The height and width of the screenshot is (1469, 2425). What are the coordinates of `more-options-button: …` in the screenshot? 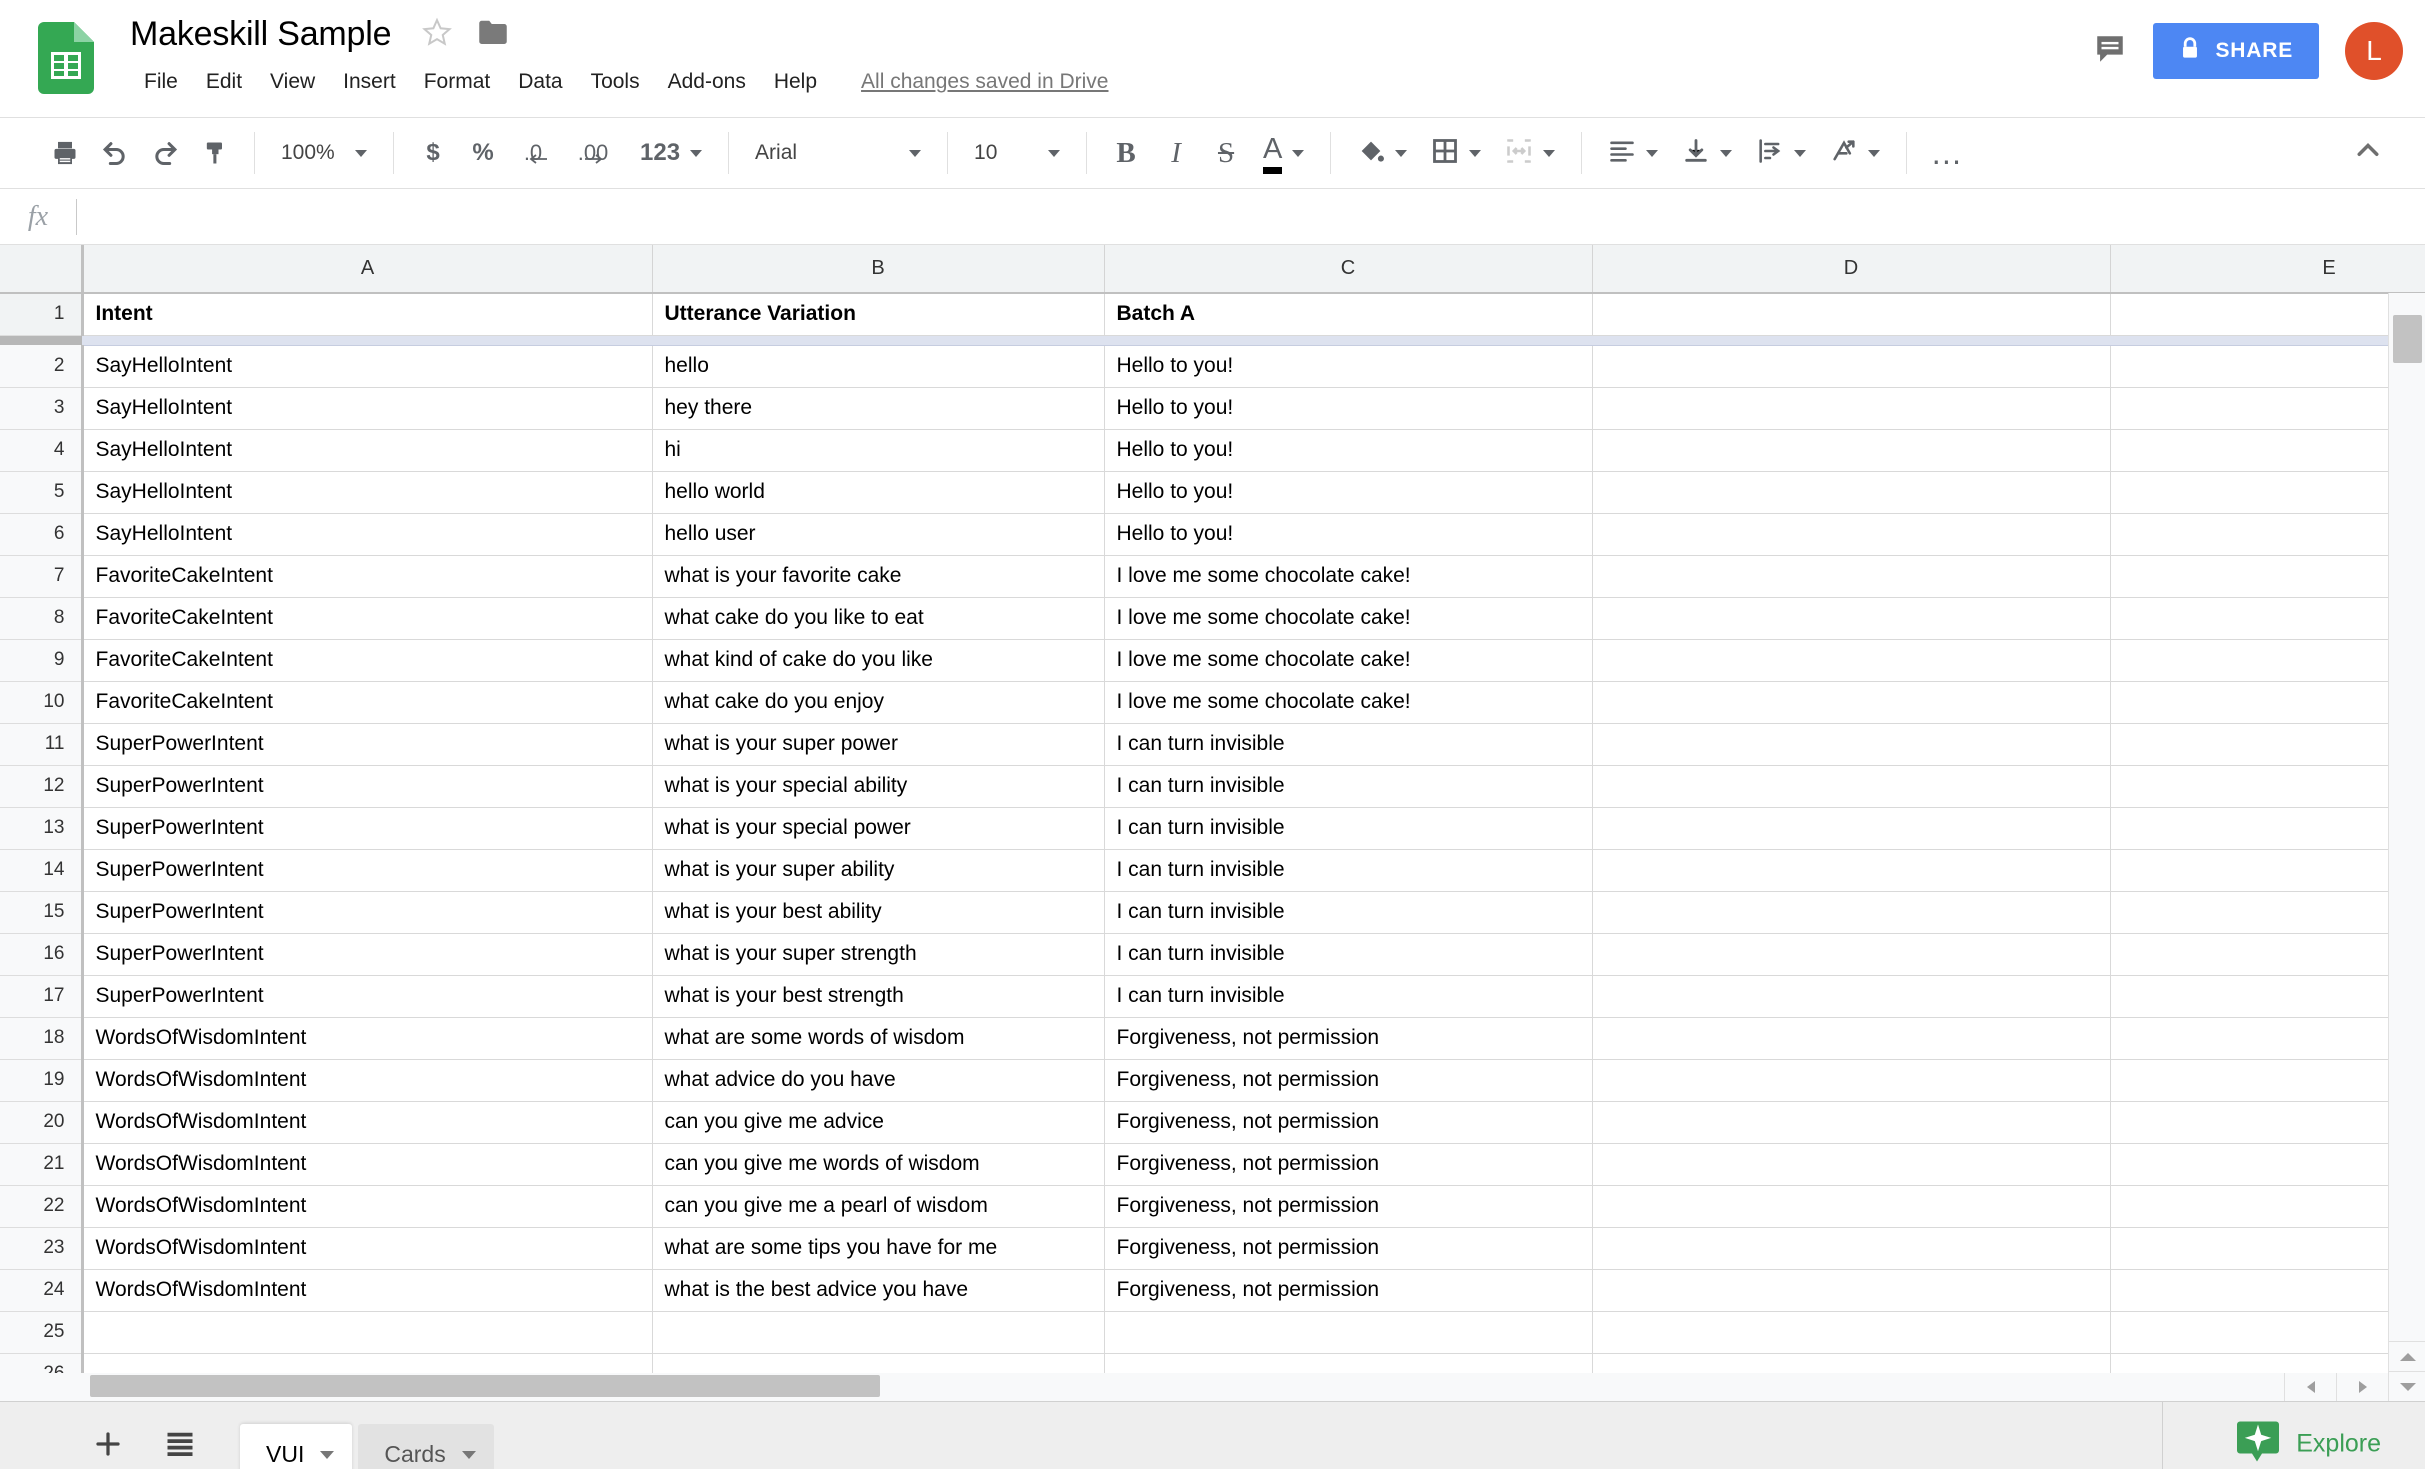 It's located at (1946, 153).